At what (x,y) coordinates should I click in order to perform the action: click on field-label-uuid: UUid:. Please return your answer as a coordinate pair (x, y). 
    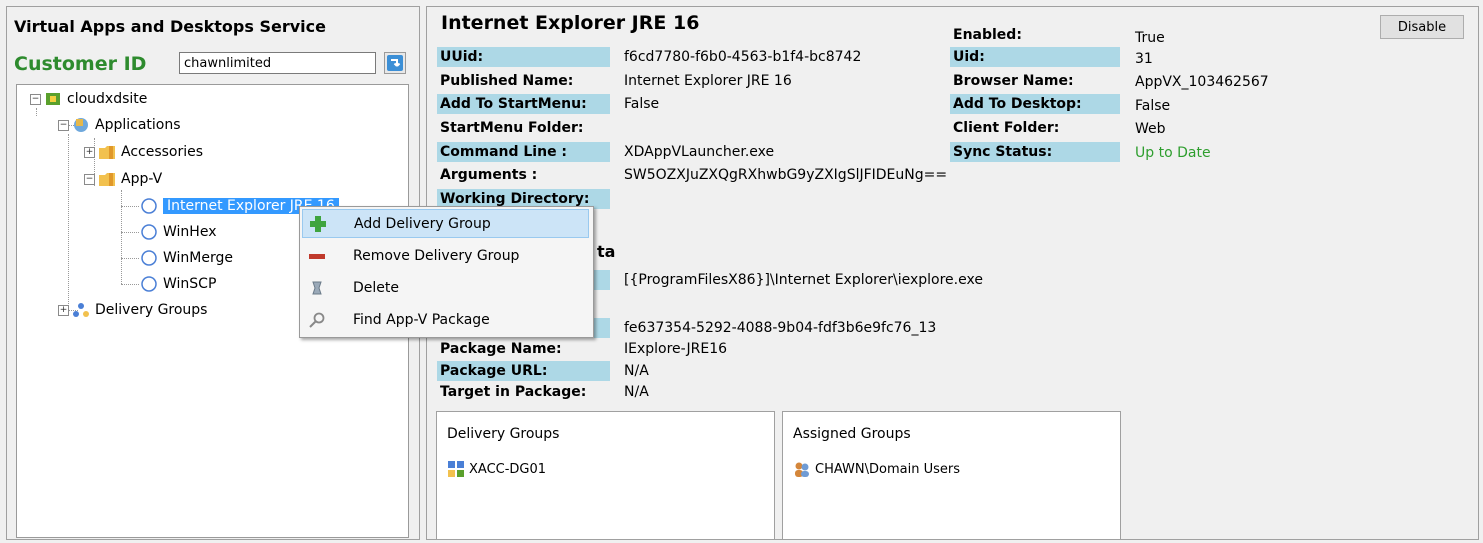
    Looking at the image, I should click on (523, 57).